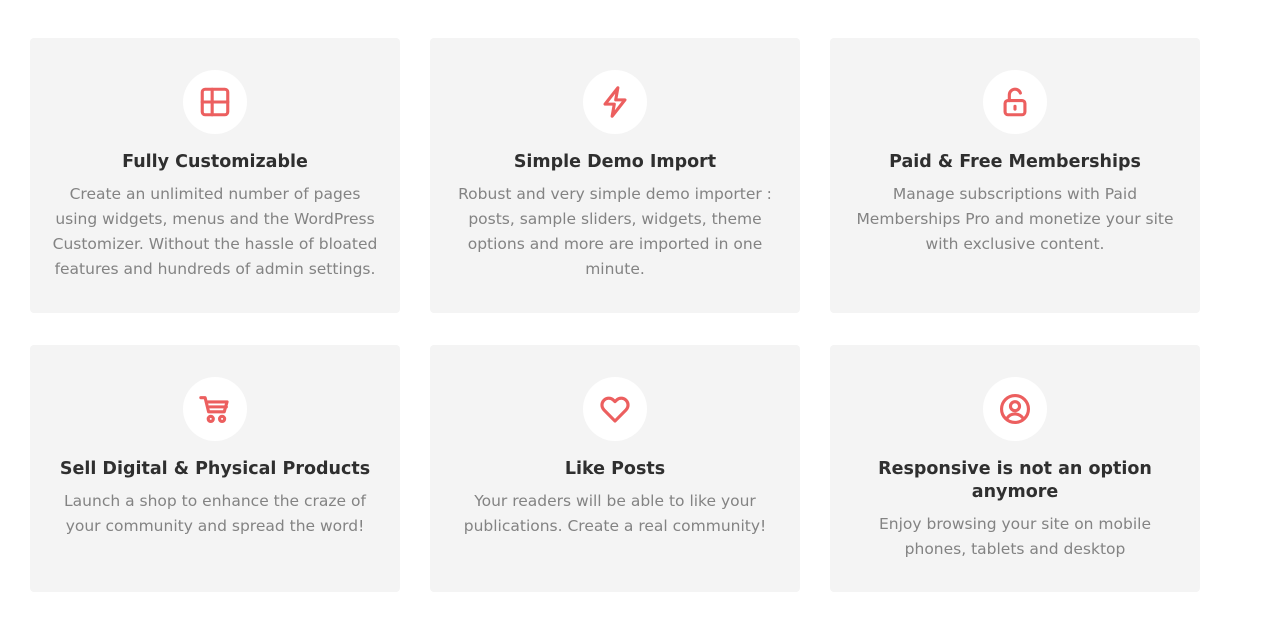 This screenshot has width=1275, height=619. Describe the element at coordinates (1015, 162) in the screenshot. I see `feature-title: Paid & Free Memberships` at that location.